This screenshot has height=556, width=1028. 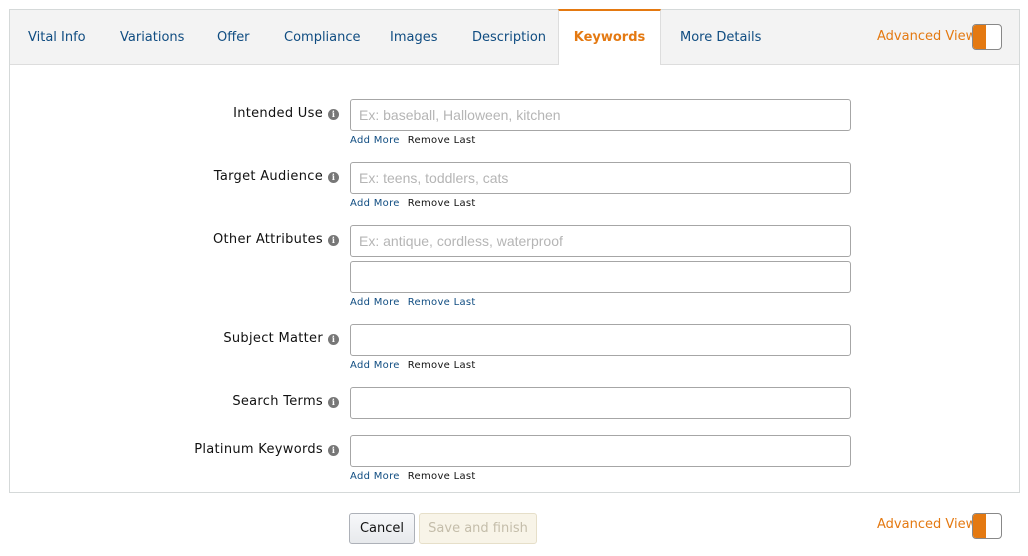 I want to click on tab-description: Description, so click(x=509, y=37).